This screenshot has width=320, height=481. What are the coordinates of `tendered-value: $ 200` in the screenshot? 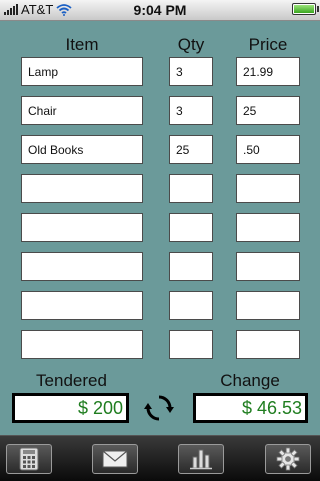 It's located at (70, 408).